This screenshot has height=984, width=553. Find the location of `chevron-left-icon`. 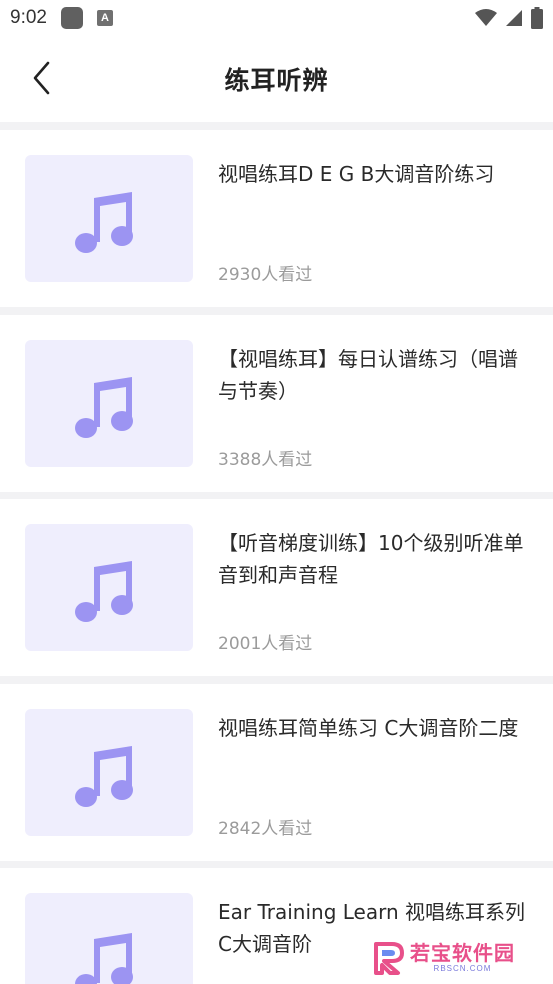

chevron-left-icon is located at coordinates (41, 78).